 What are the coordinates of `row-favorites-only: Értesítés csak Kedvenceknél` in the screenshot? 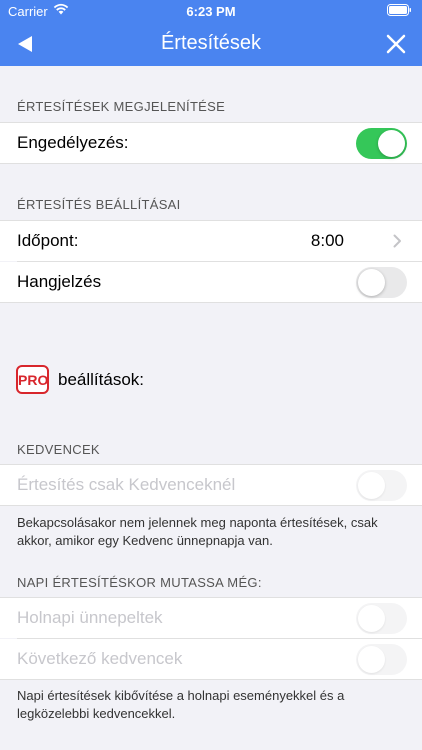 It's located at (211, 485).